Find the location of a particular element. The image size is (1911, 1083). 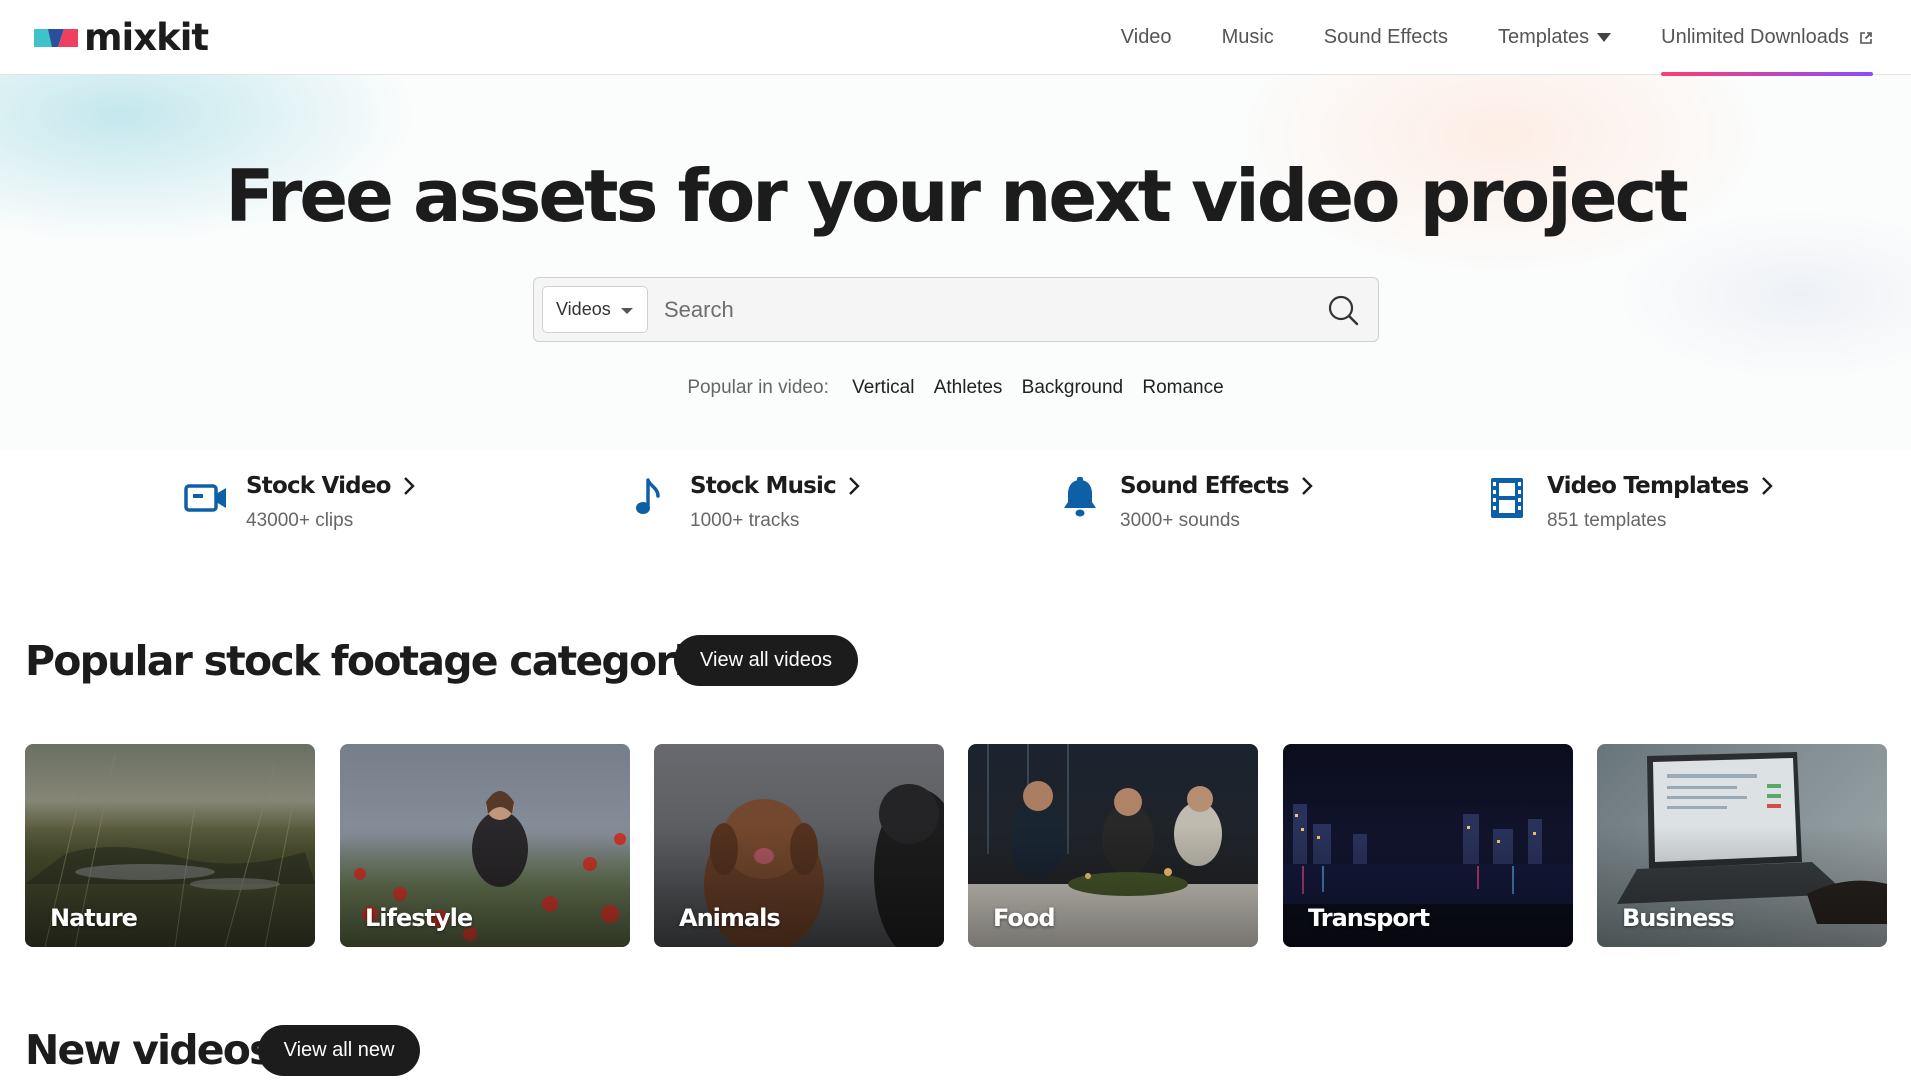

category-subtitle: 43000+ clips is located at coordinates (300, 520).